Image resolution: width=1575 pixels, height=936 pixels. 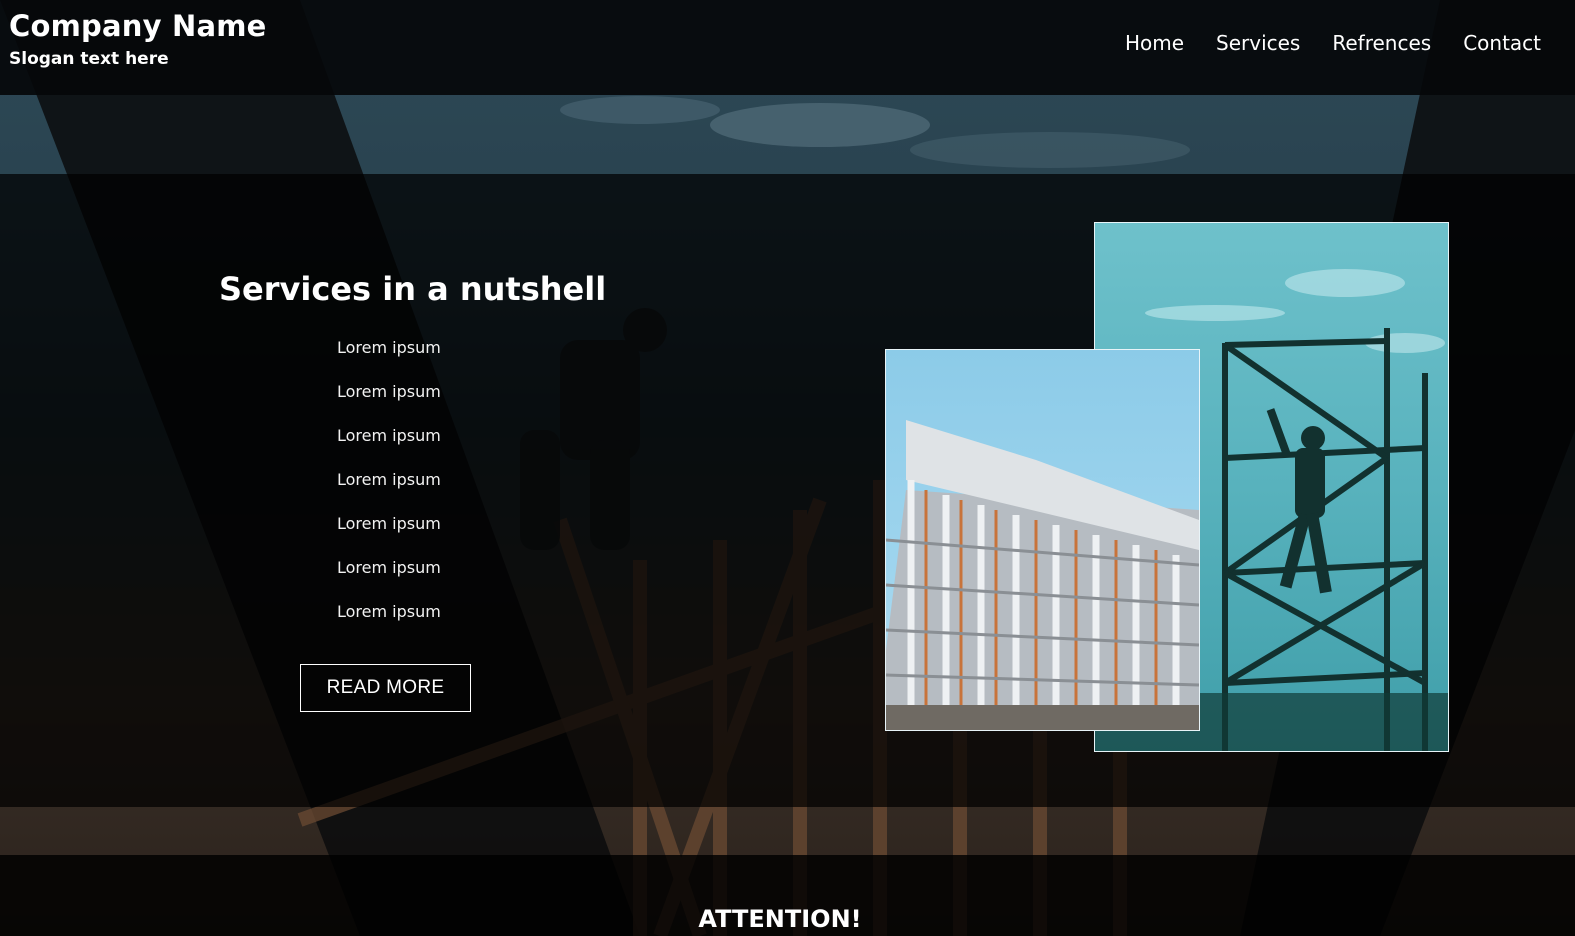 I want to click on nav-link-services: Services, so click(x=1258, y=43).